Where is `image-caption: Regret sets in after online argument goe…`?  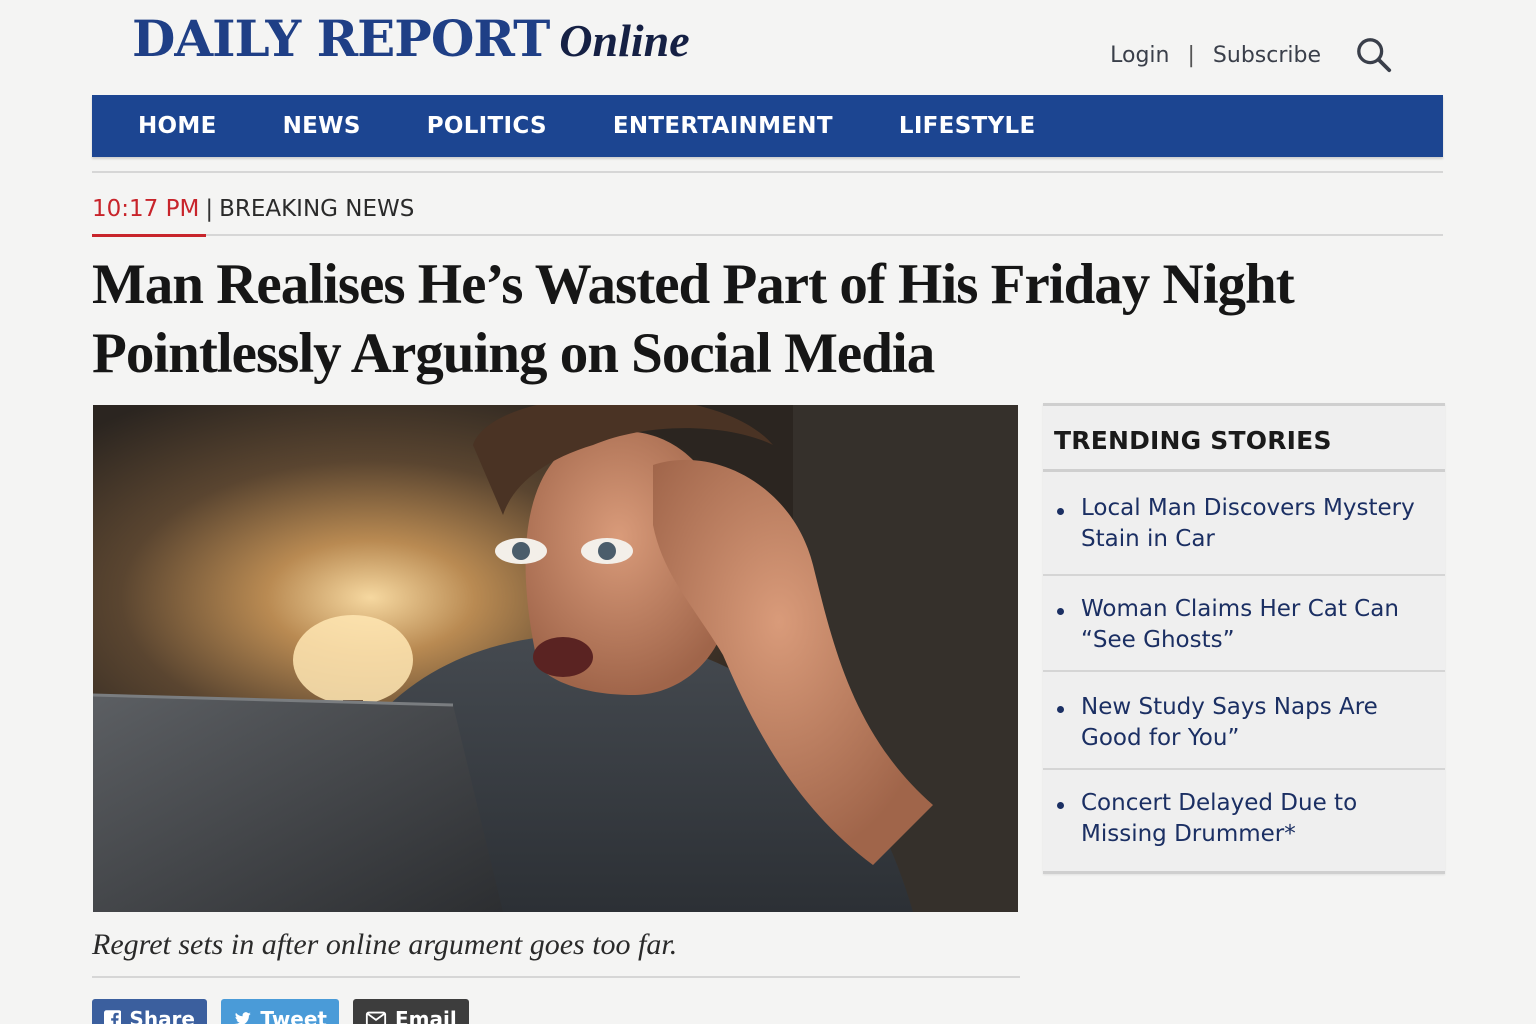 image-caption: Regret sets in after online argument goe… is located at coordinates (385, 944).